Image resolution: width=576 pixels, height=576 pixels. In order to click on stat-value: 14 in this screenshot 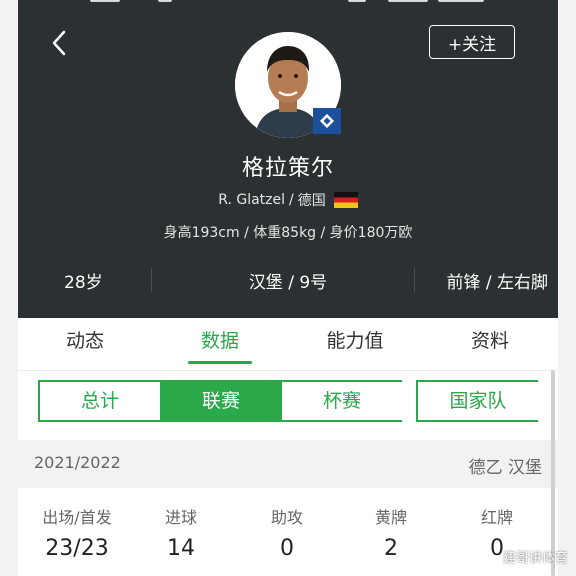, I will do `click(181, 548)`.